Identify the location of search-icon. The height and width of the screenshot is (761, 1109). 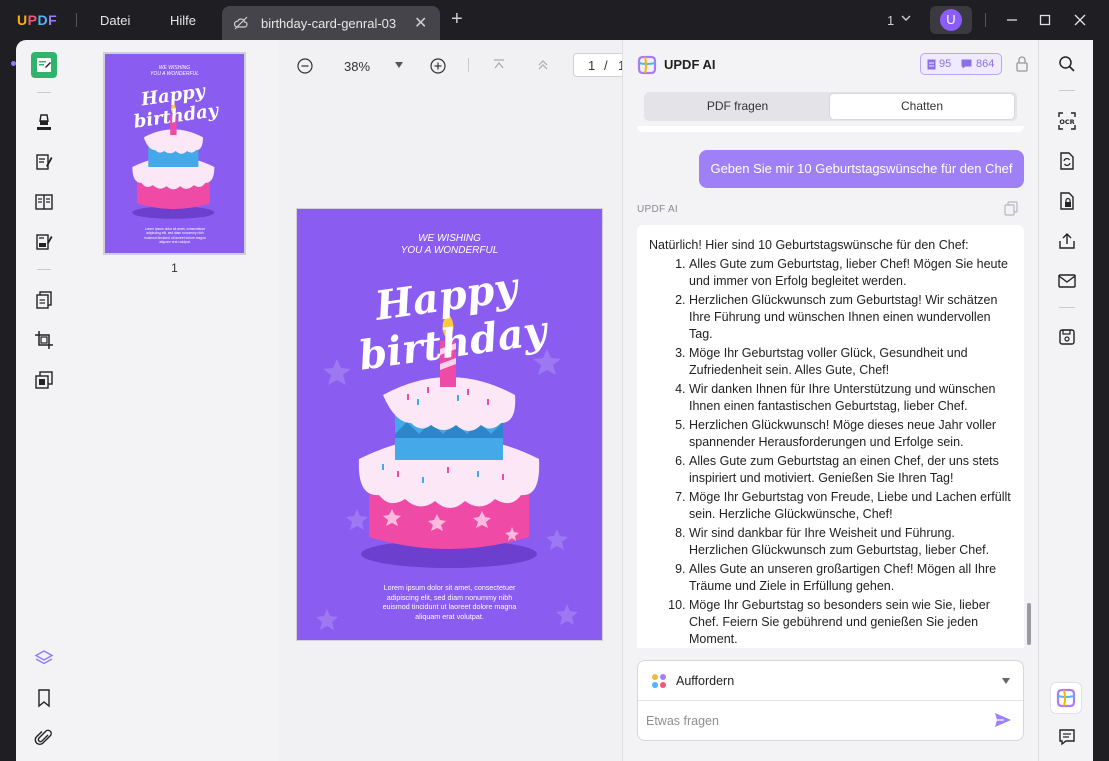
(1067, 64).